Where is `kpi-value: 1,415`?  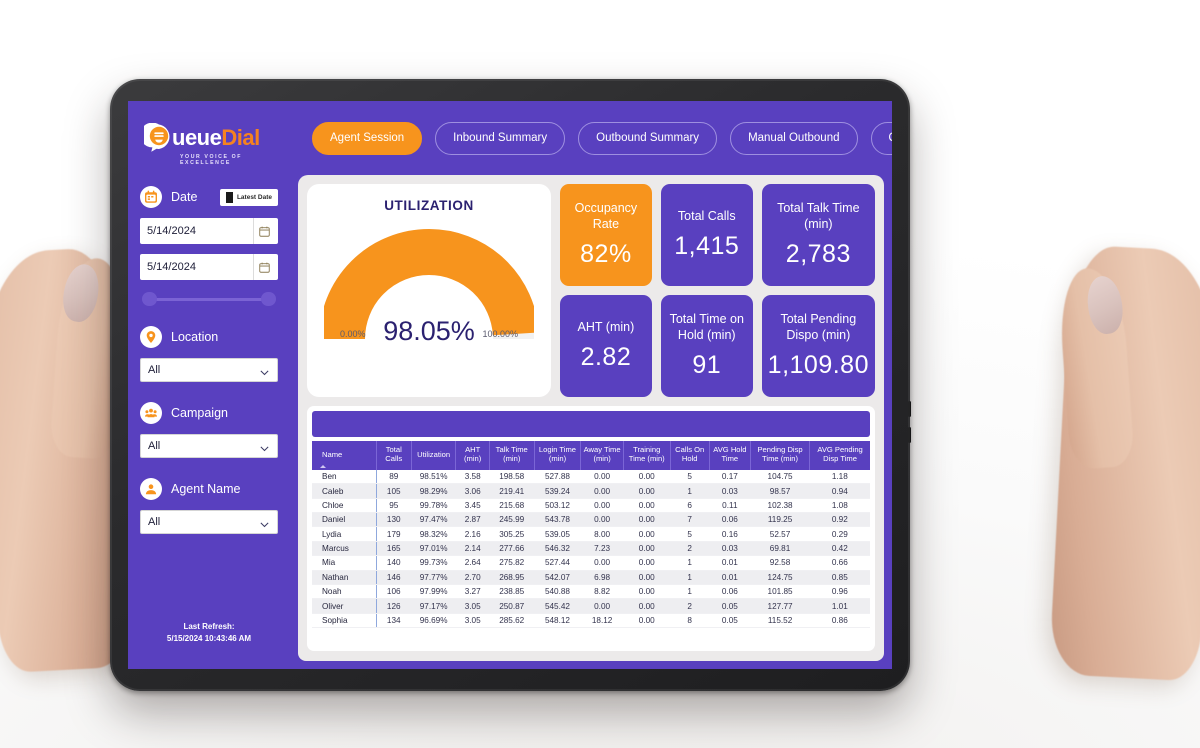
kpi-value: 1,415 is located at coordinates (707, 245).